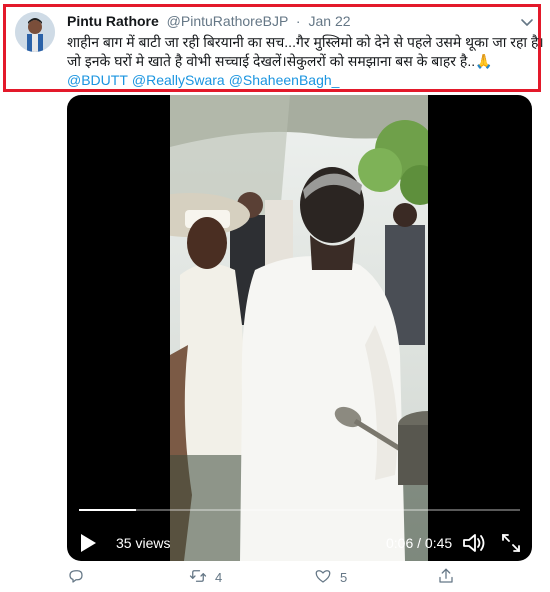 This screenshot has width=550, height=592. I want to click on reply-icon, so click(76, 577).